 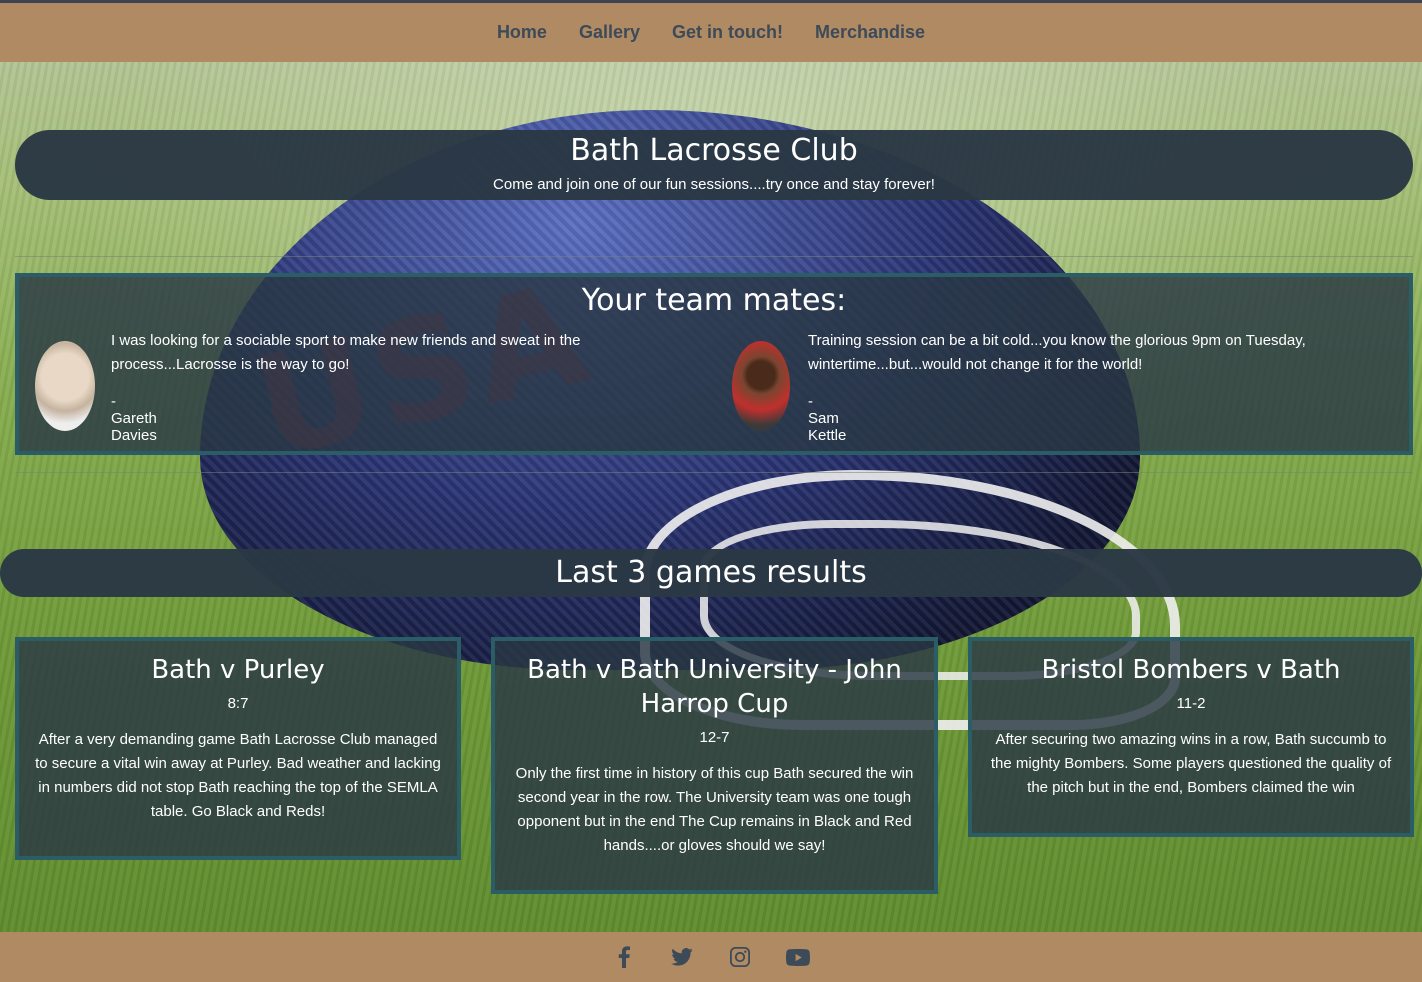 What do you see at coordinates (714, 737) in the screenshot?
I see `game-score: 12-7` at bounding box center [714, 737].